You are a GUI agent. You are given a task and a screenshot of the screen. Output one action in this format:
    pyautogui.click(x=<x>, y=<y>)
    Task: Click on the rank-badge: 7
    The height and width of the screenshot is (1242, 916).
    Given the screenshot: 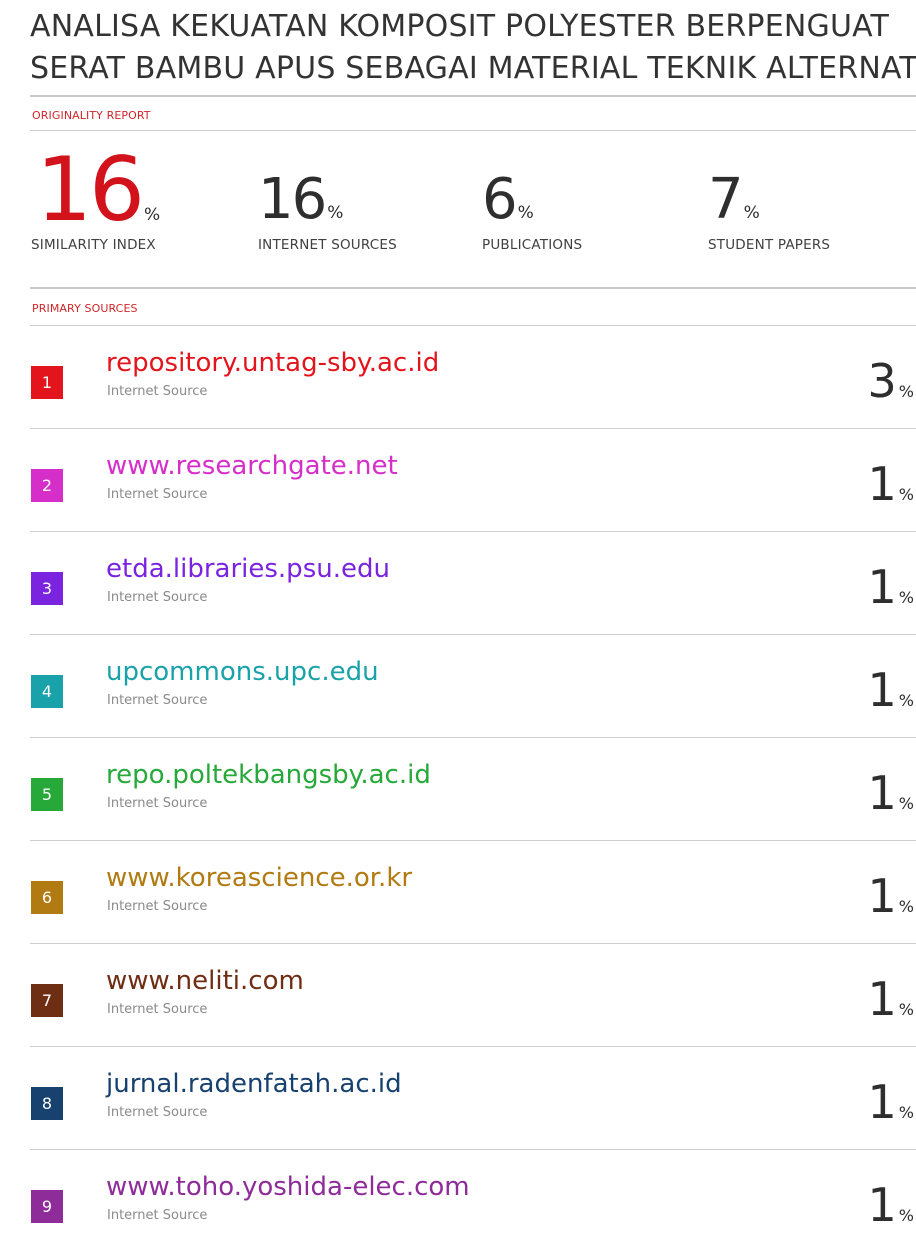 What is the action you would take?
    pyautogui.click(x=47, y=1000)
    